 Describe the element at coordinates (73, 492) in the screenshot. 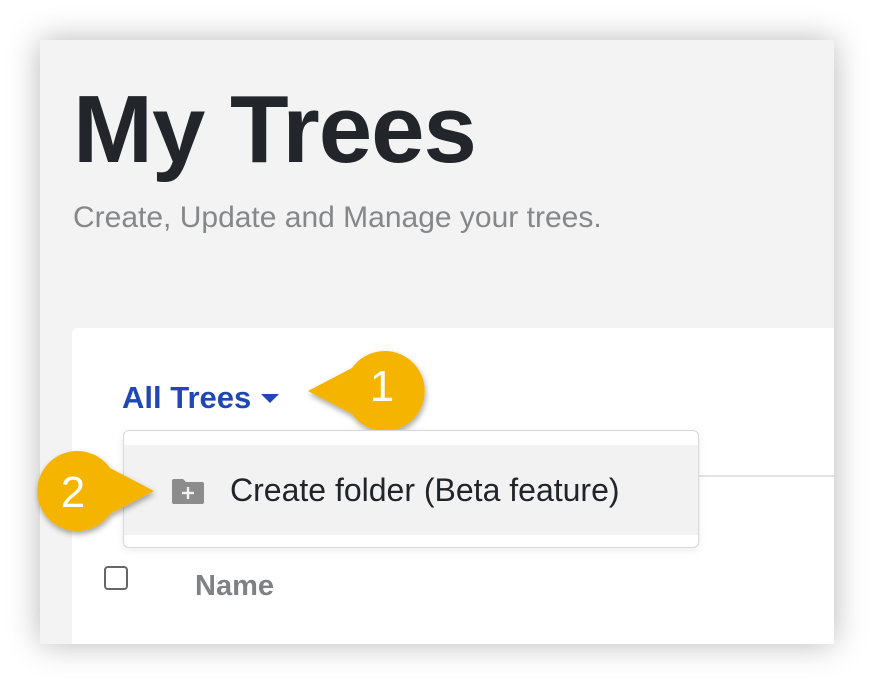

I see `callout-number: 2` at that location.